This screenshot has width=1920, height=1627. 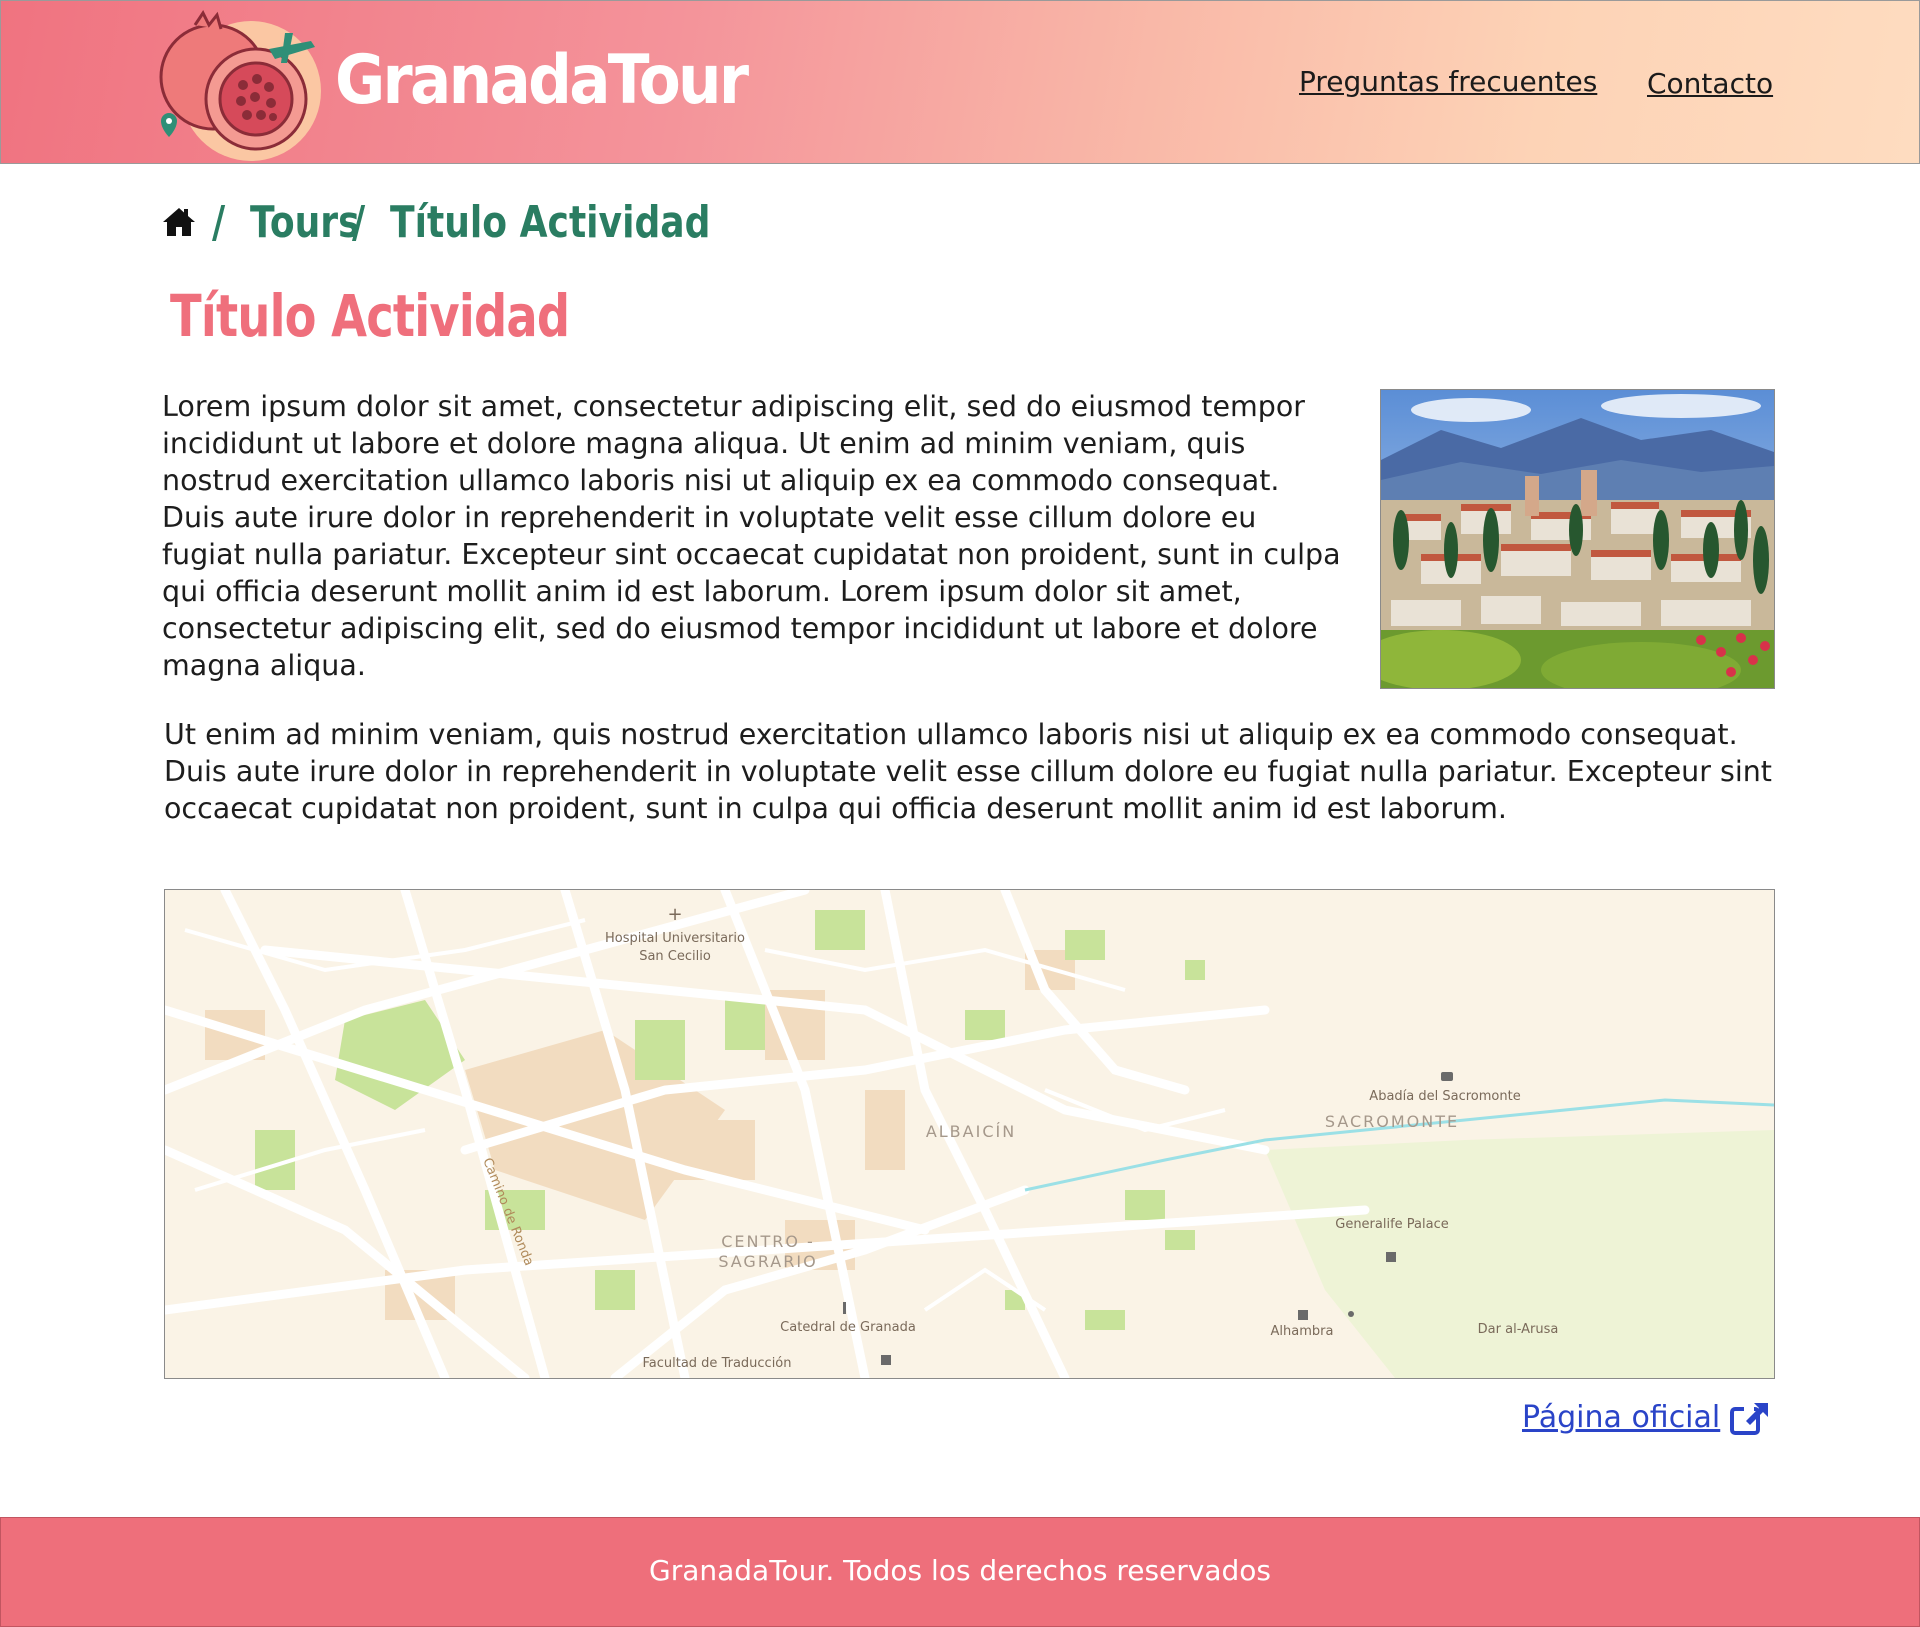 I want to click on nav-faq-link: Preguntas frecuentes, so click(x=1448, y=81).